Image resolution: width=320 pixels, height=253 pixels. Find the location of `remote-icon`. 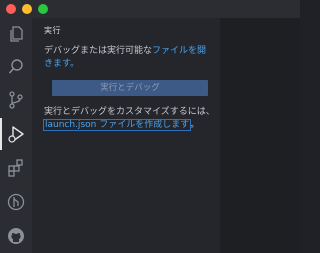

remote-icon is located at coordinates (16, 202).